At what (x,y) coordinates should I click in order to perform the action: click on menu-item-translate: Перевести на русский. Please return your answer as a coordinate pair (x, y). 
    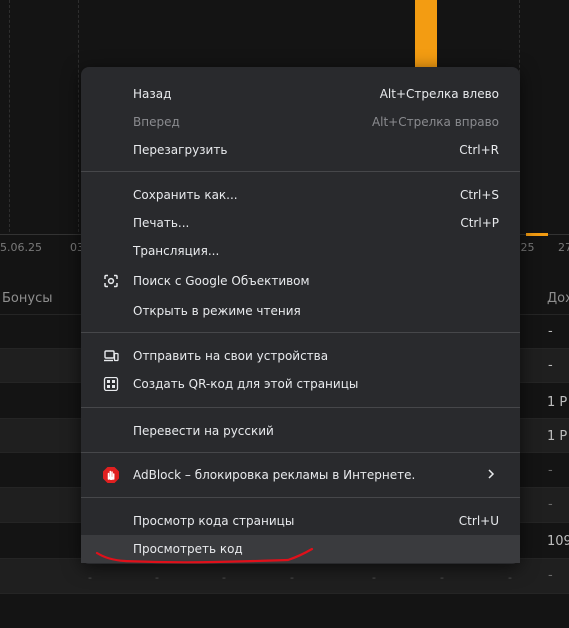
    Looking at the image, I should click on (300, 431).